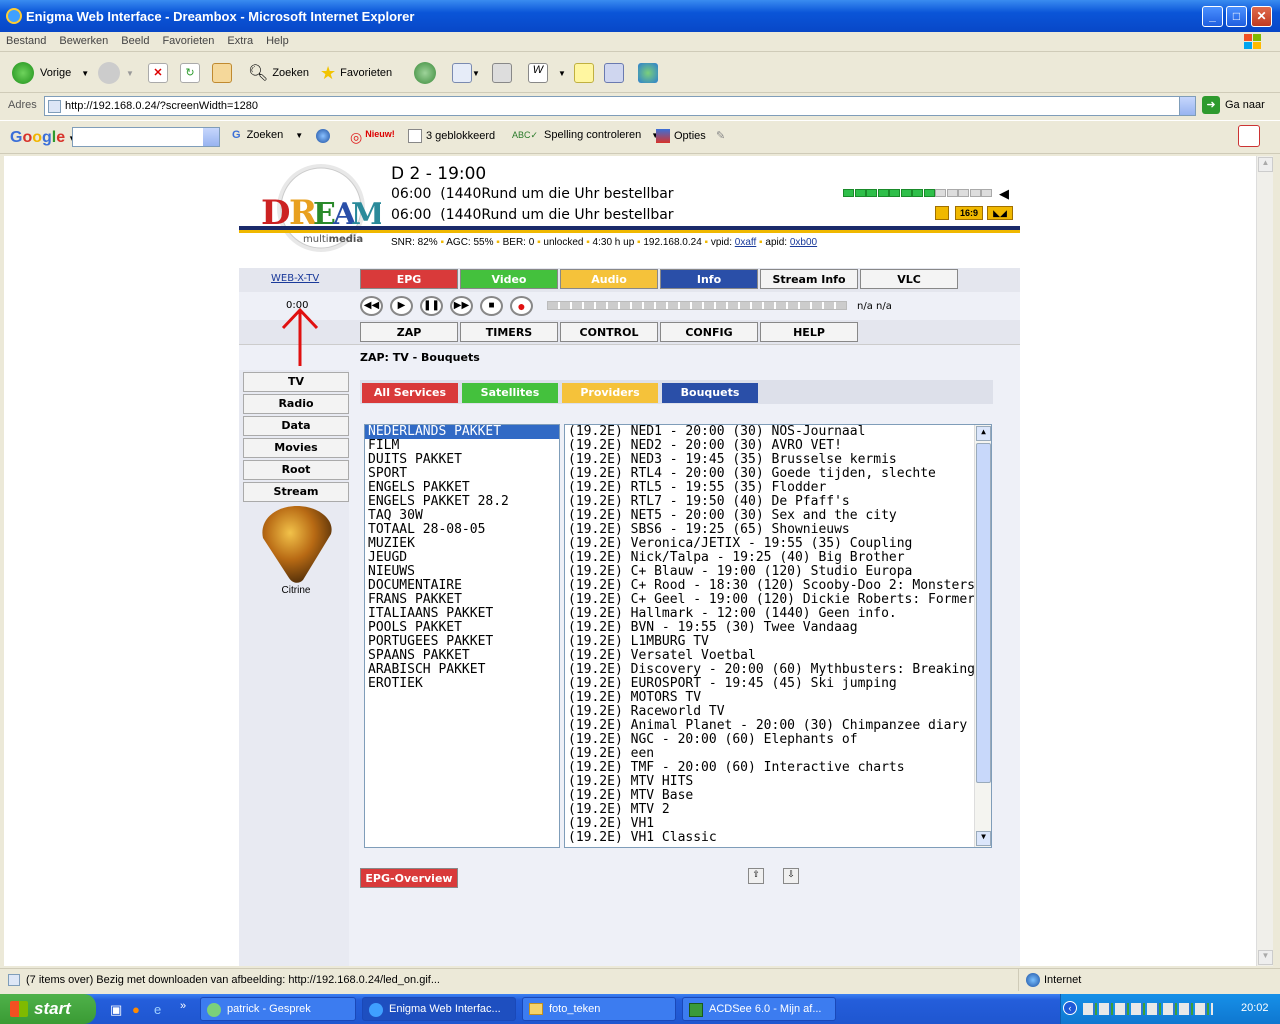 The width and height of the screenshot is (1280, 1024). What do you see at coordinates (267, 135) in the screenshot?
I see `google-search-button: G Zoeken ▼` at bounding box center [267, 135].